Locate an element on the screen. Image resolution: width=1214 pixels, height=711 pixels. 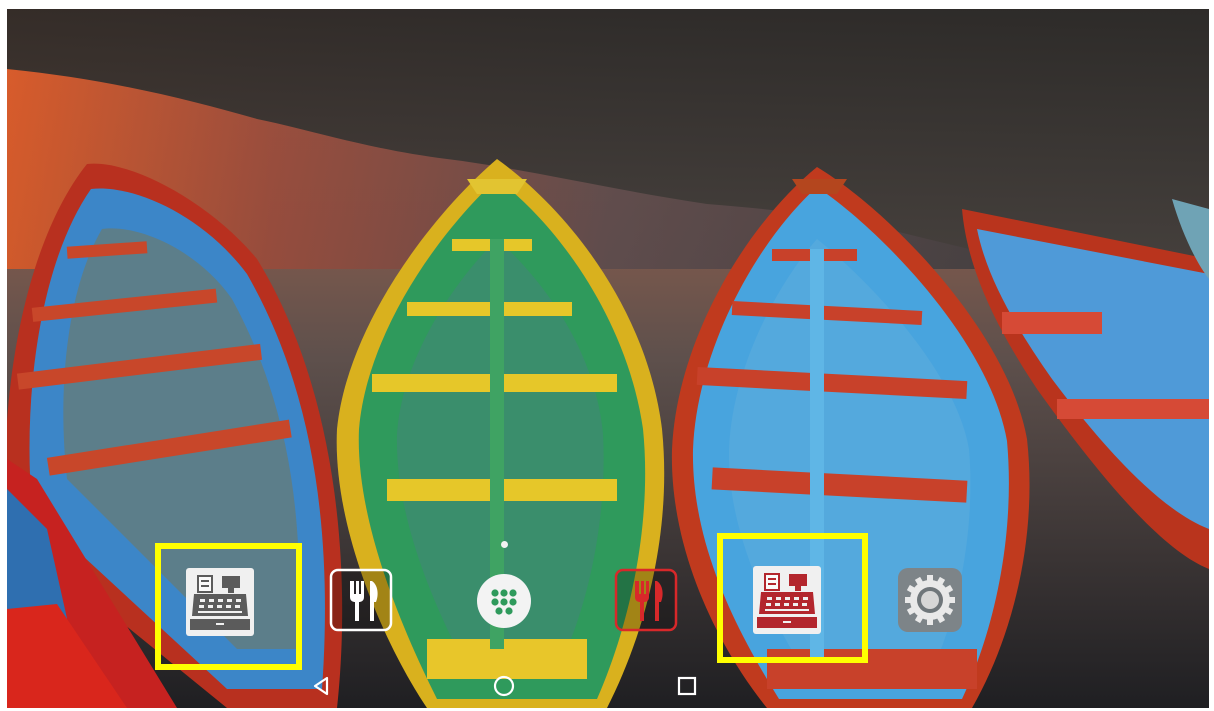
app-drawer-icon is located at coordinates (504, 601).